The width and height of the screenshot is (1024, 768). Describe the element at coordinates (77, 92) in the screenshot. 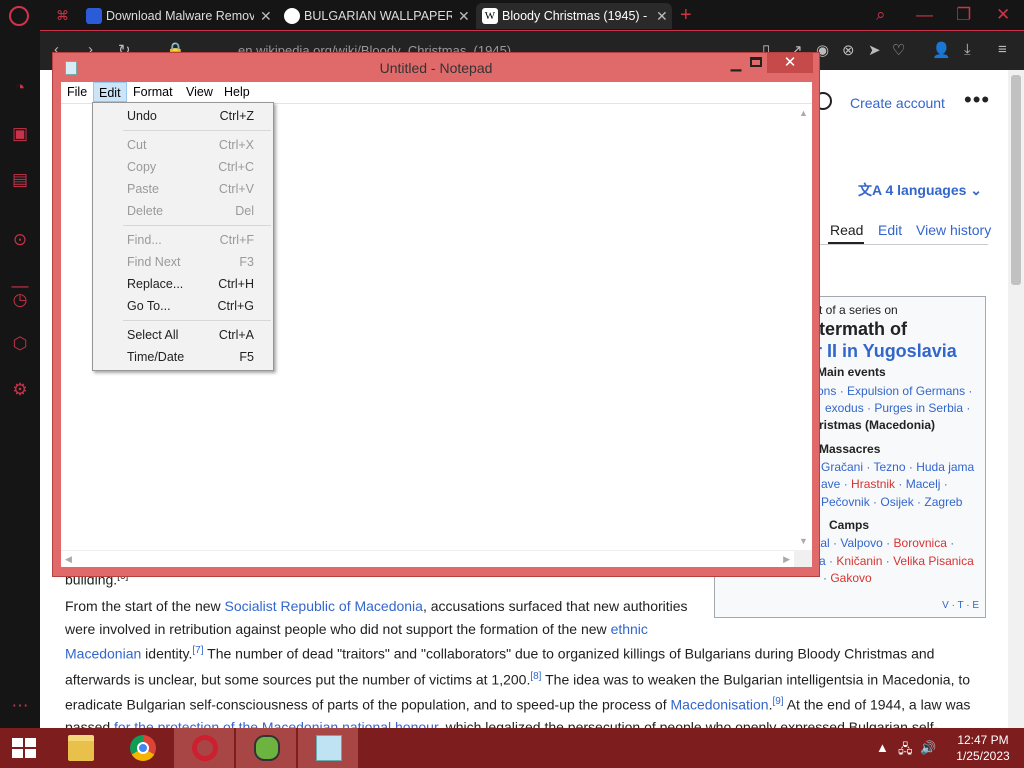

I see `menu-file: File` at that location.